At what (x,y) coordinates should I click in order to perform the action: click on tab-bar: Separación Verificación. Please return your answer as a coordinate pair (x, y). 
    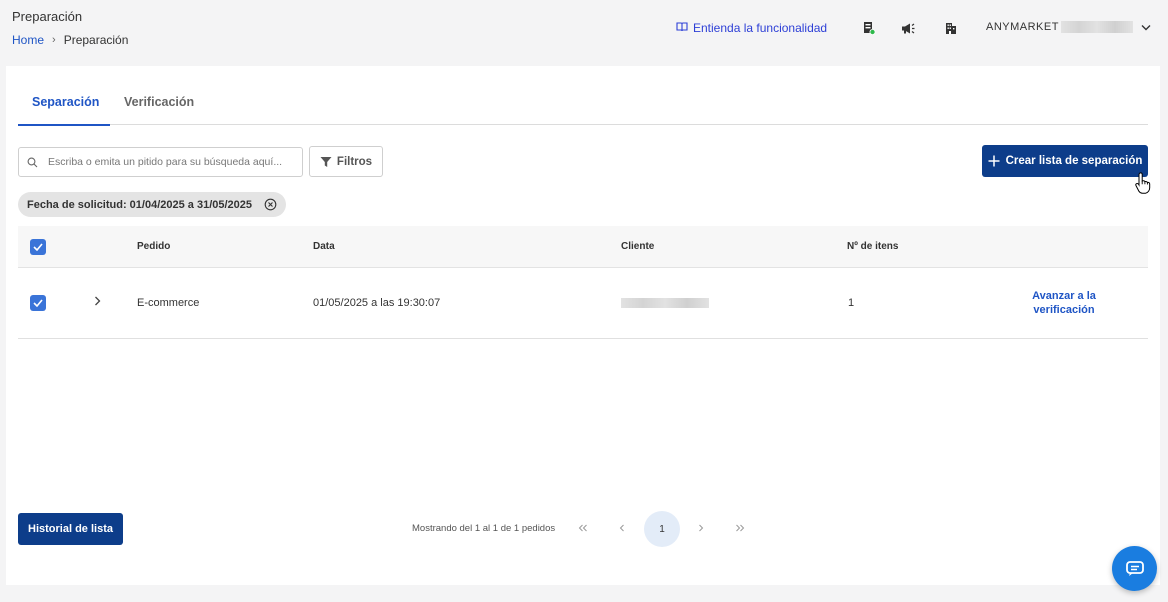
    Looking at the image, I should click on (583, 108).